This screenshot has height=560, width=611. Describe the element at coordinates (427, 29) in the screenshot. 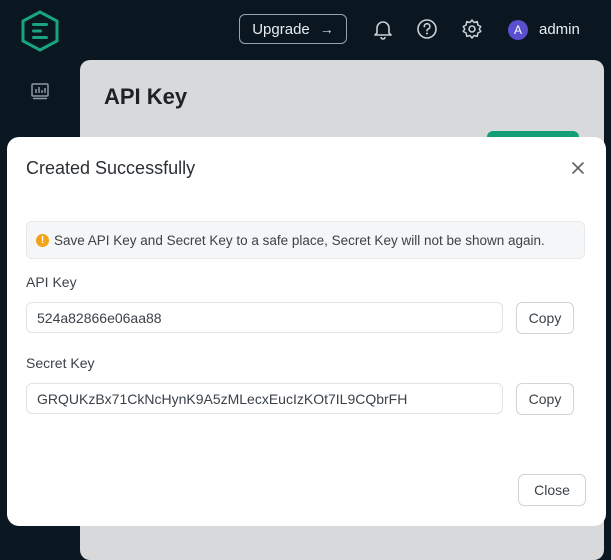

I see `help-icon` at that location.